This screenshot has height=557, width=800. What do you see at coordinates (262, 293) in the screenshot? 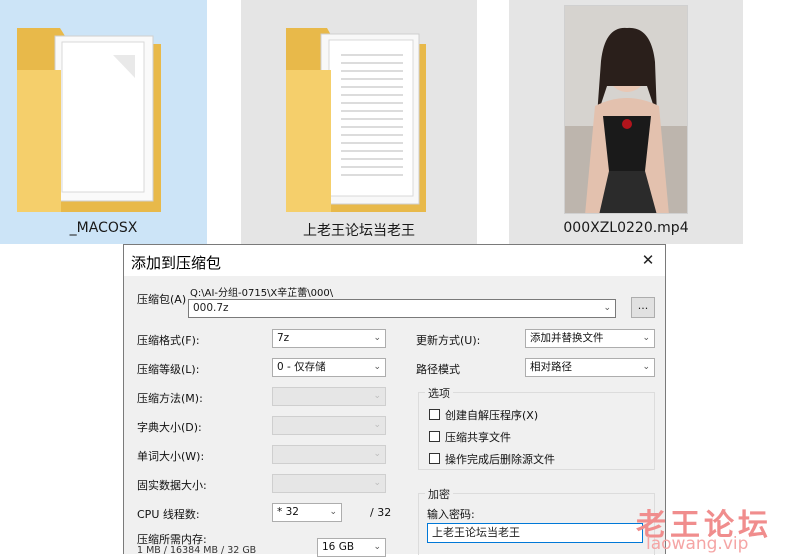
I see `archive-folder-path: Q:\AI-分组-0715\X辛芷蕾\000\` at bounding box center [262, 293].